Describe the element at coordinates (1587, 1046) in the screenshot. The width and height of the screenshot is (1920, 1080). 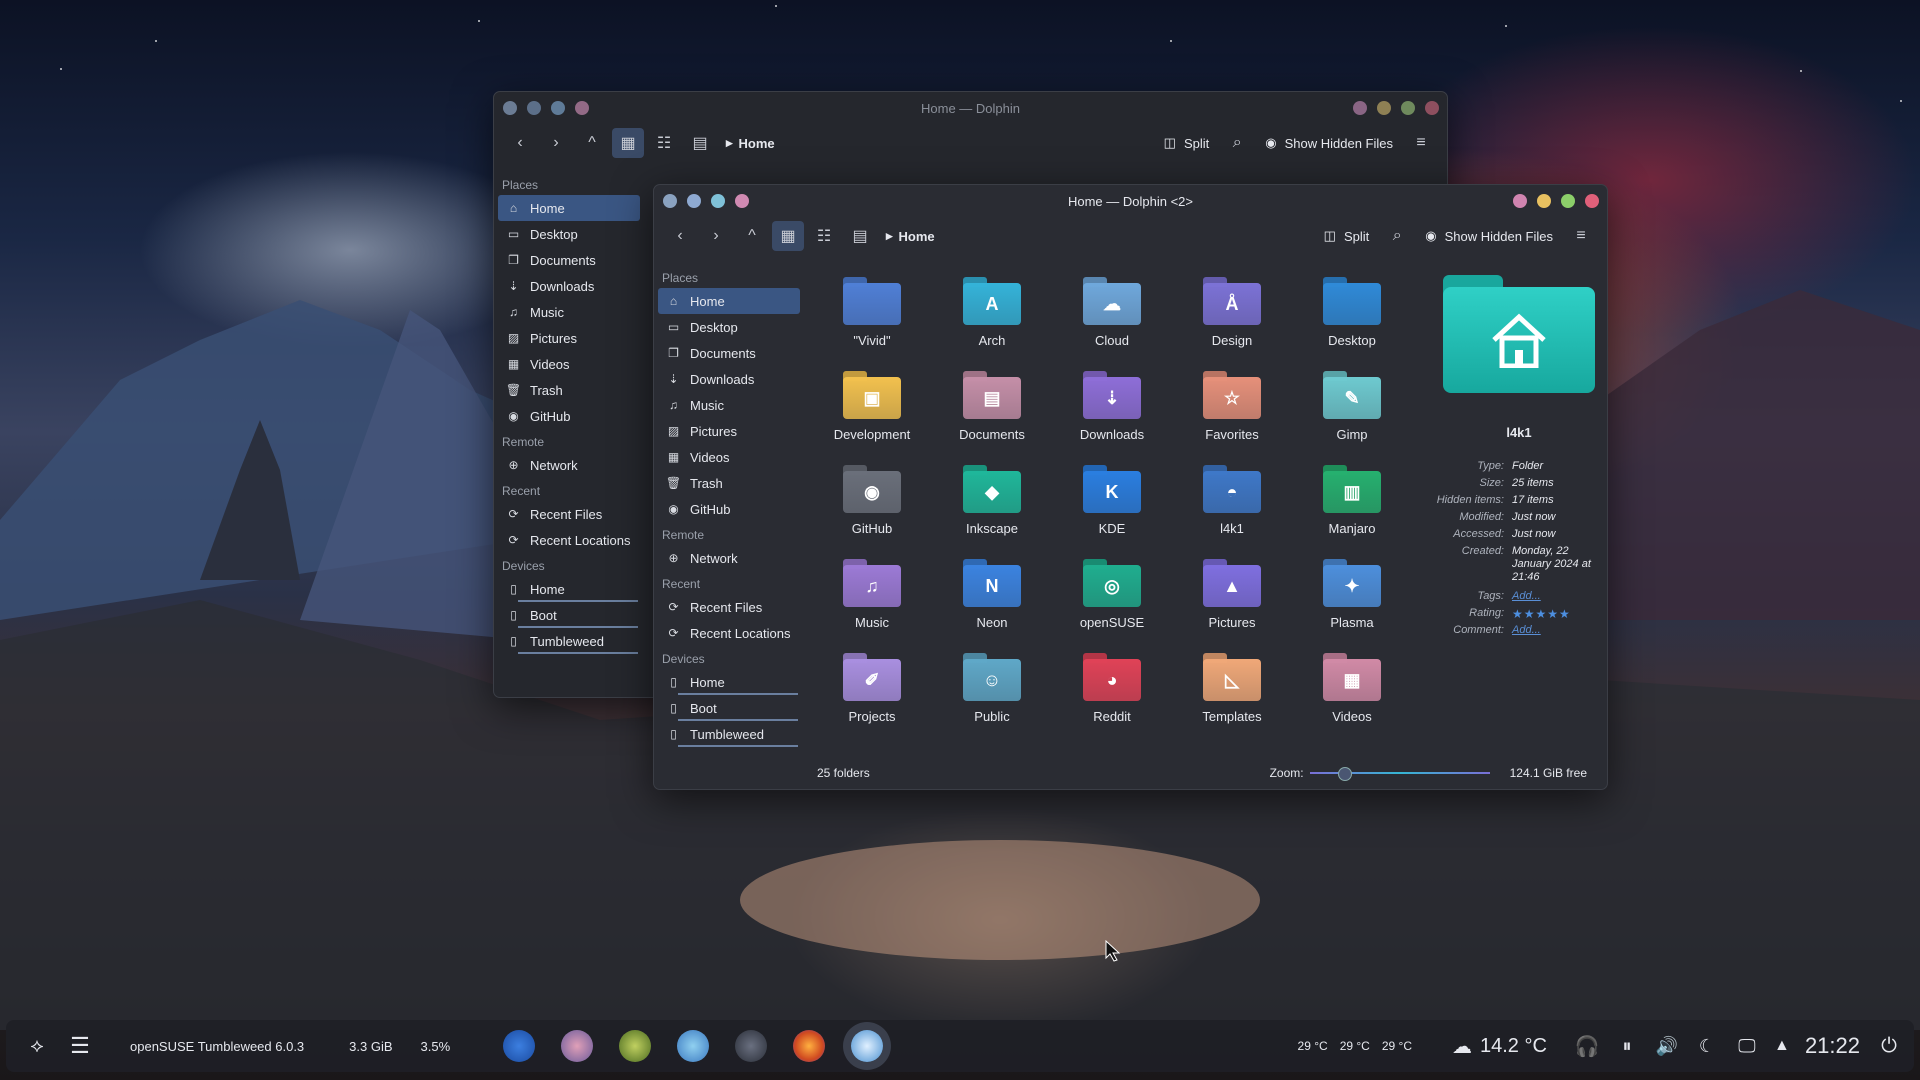
I see `headphones-icon: 🎧` at that location.